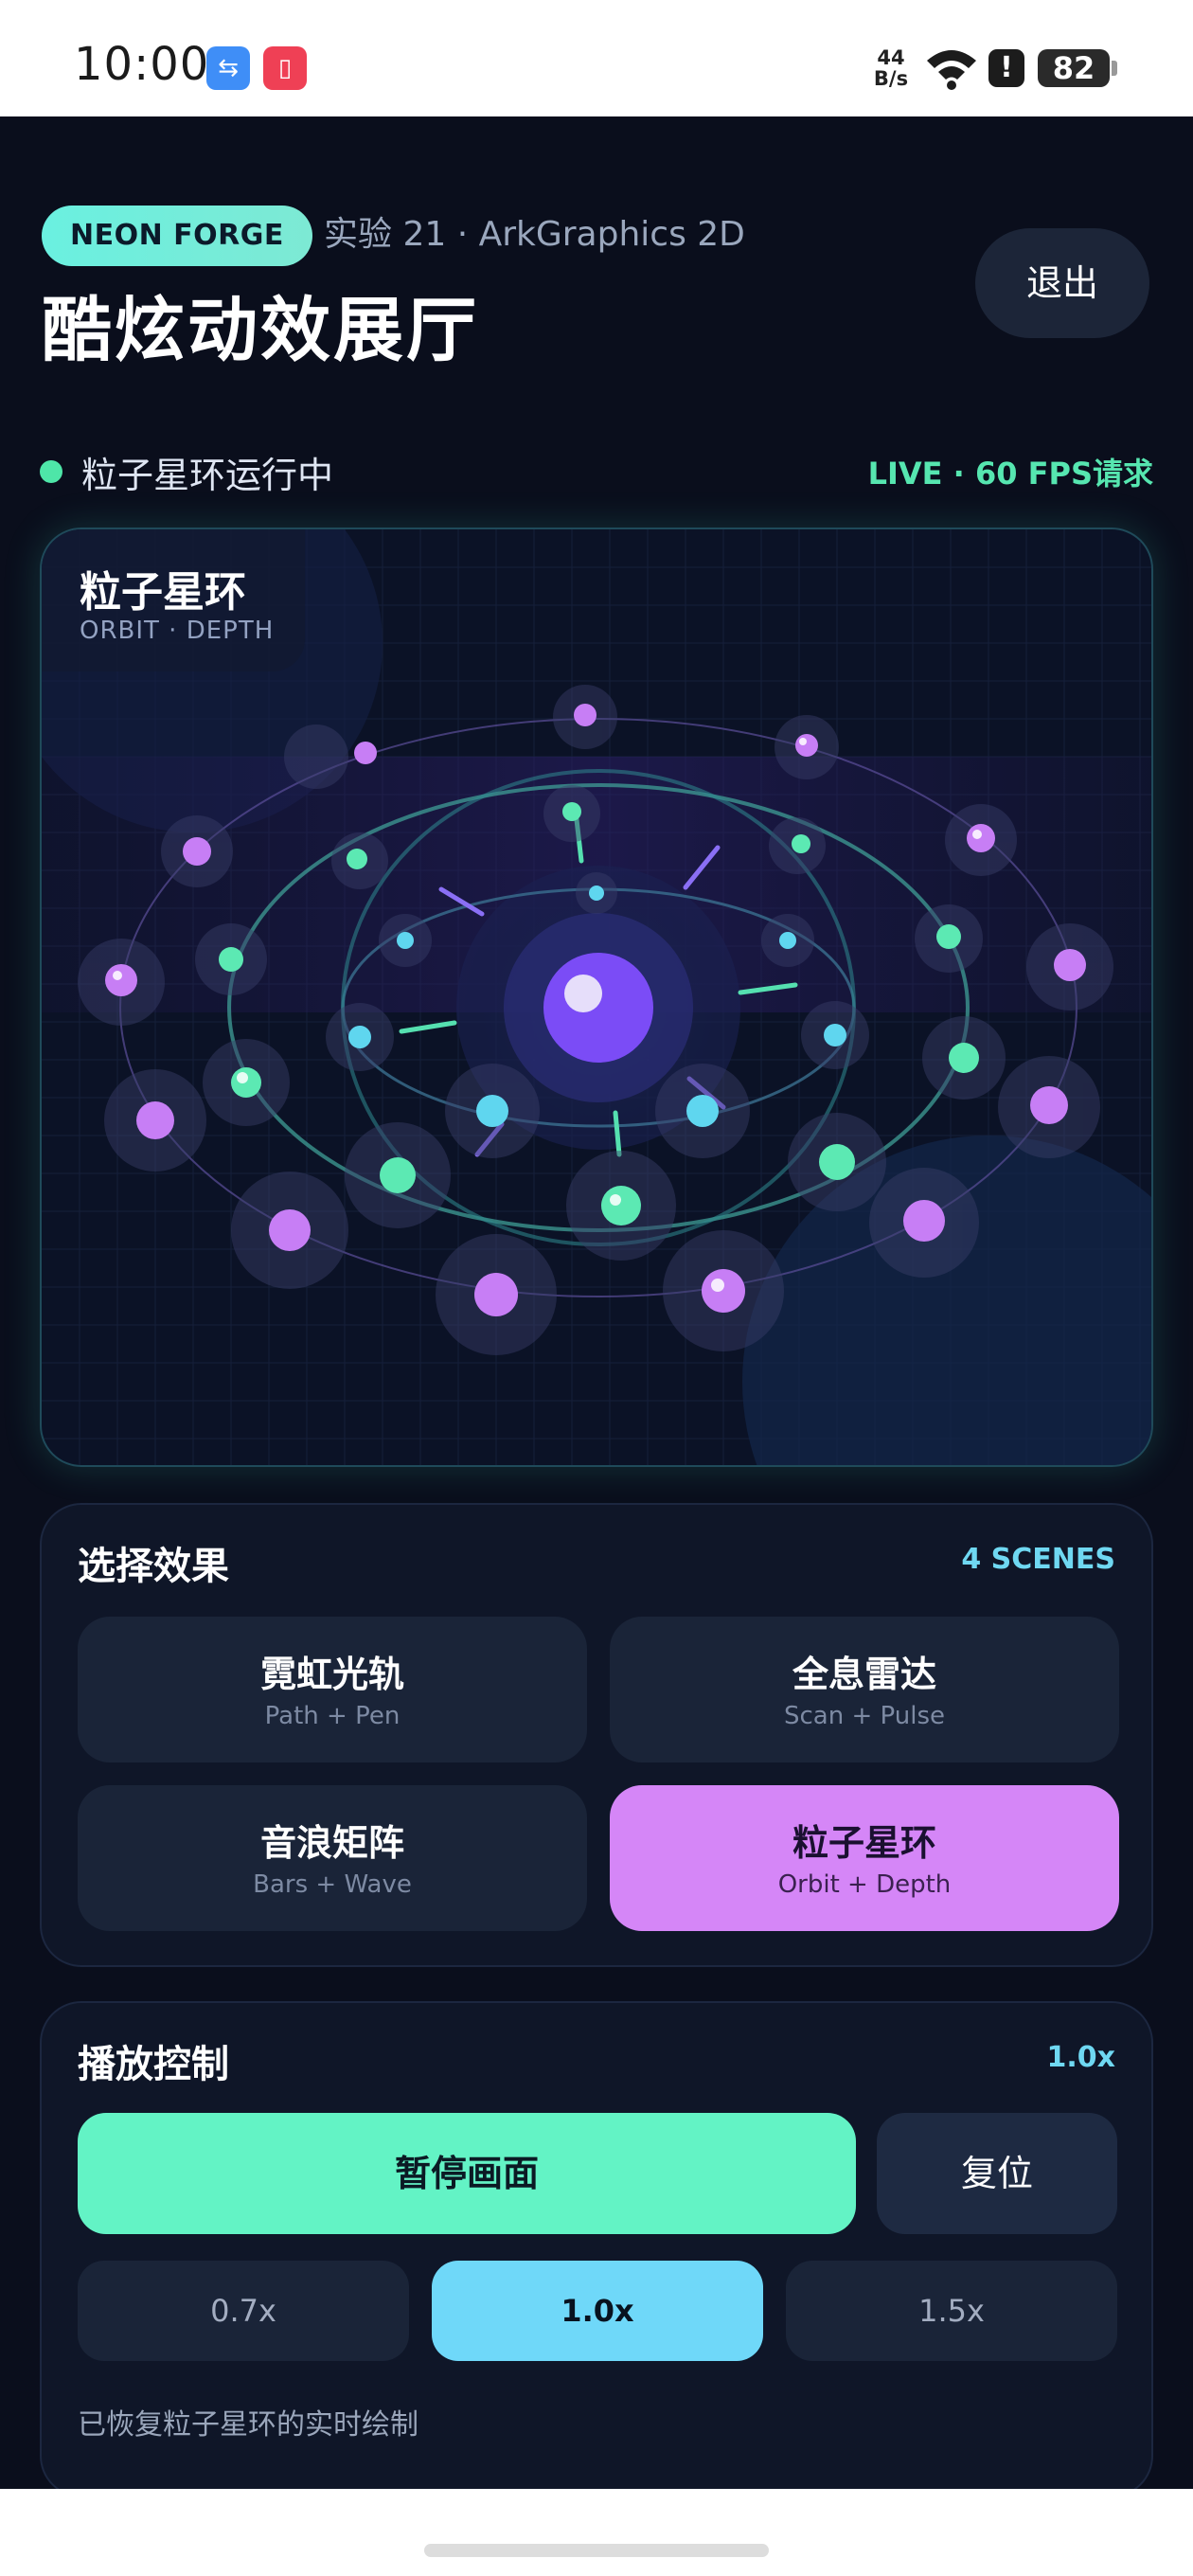 This screenshot has width=1193, height=2576. Describe the element at coordinates (177, 236) in the screenshot. I see `brand-badge: NEON FORGE` at that location.